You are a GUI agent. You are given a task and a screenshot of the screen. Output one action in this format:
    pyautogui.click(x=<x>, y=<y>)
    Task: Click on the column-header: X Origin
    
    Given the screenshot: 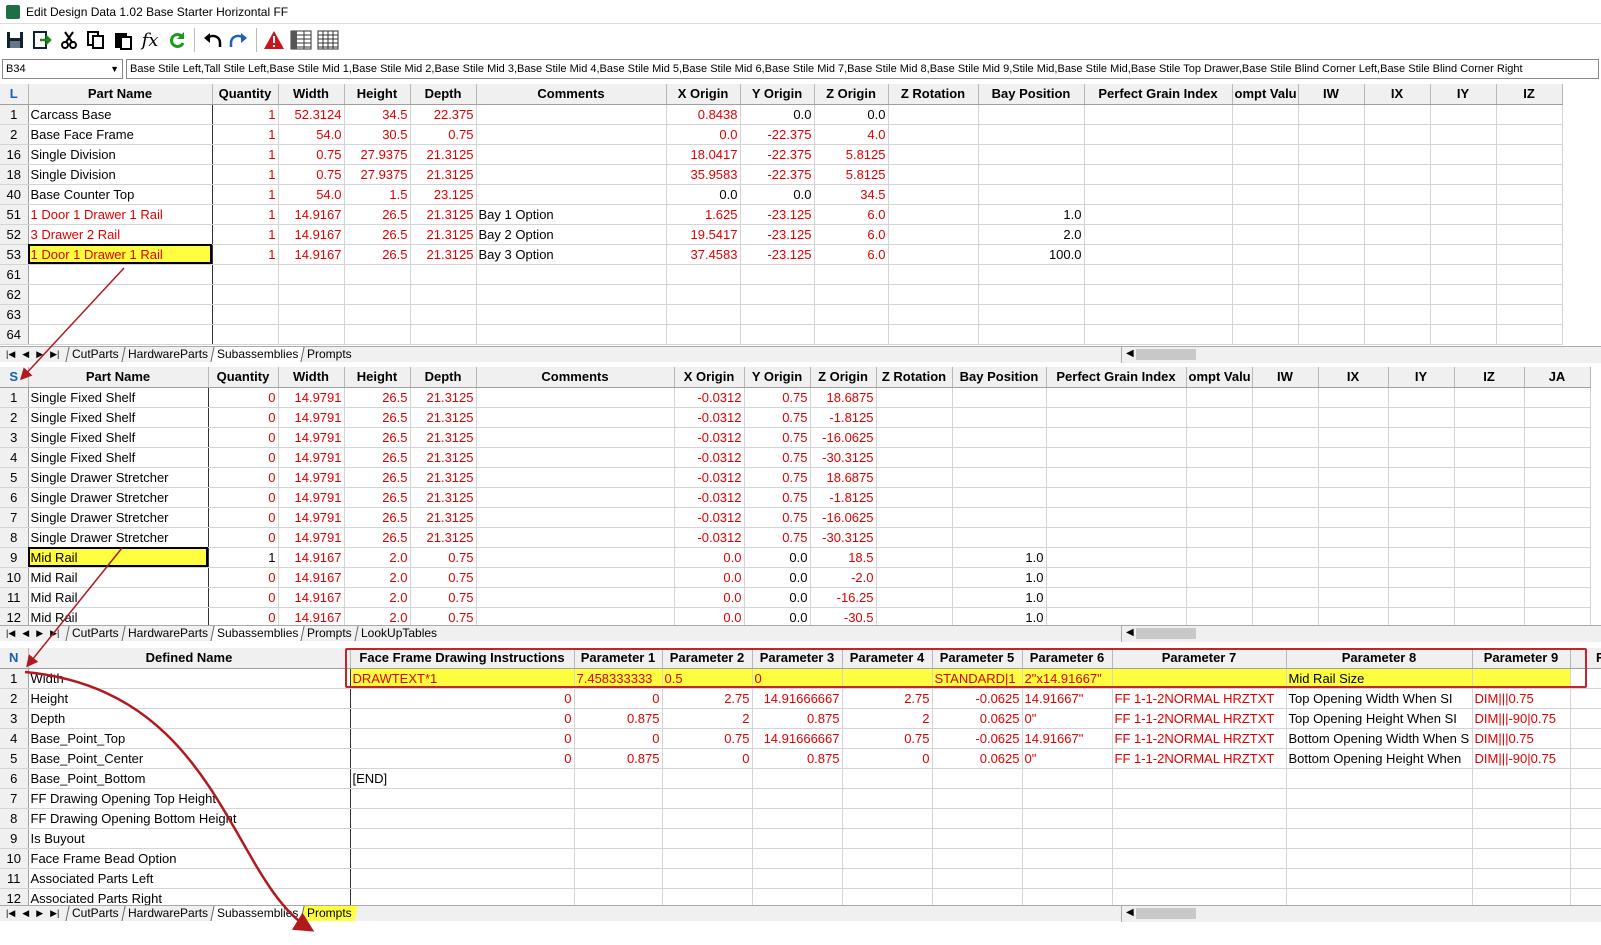 What is the action you would take?
    pyautogui.click(x=703, y=94)
    